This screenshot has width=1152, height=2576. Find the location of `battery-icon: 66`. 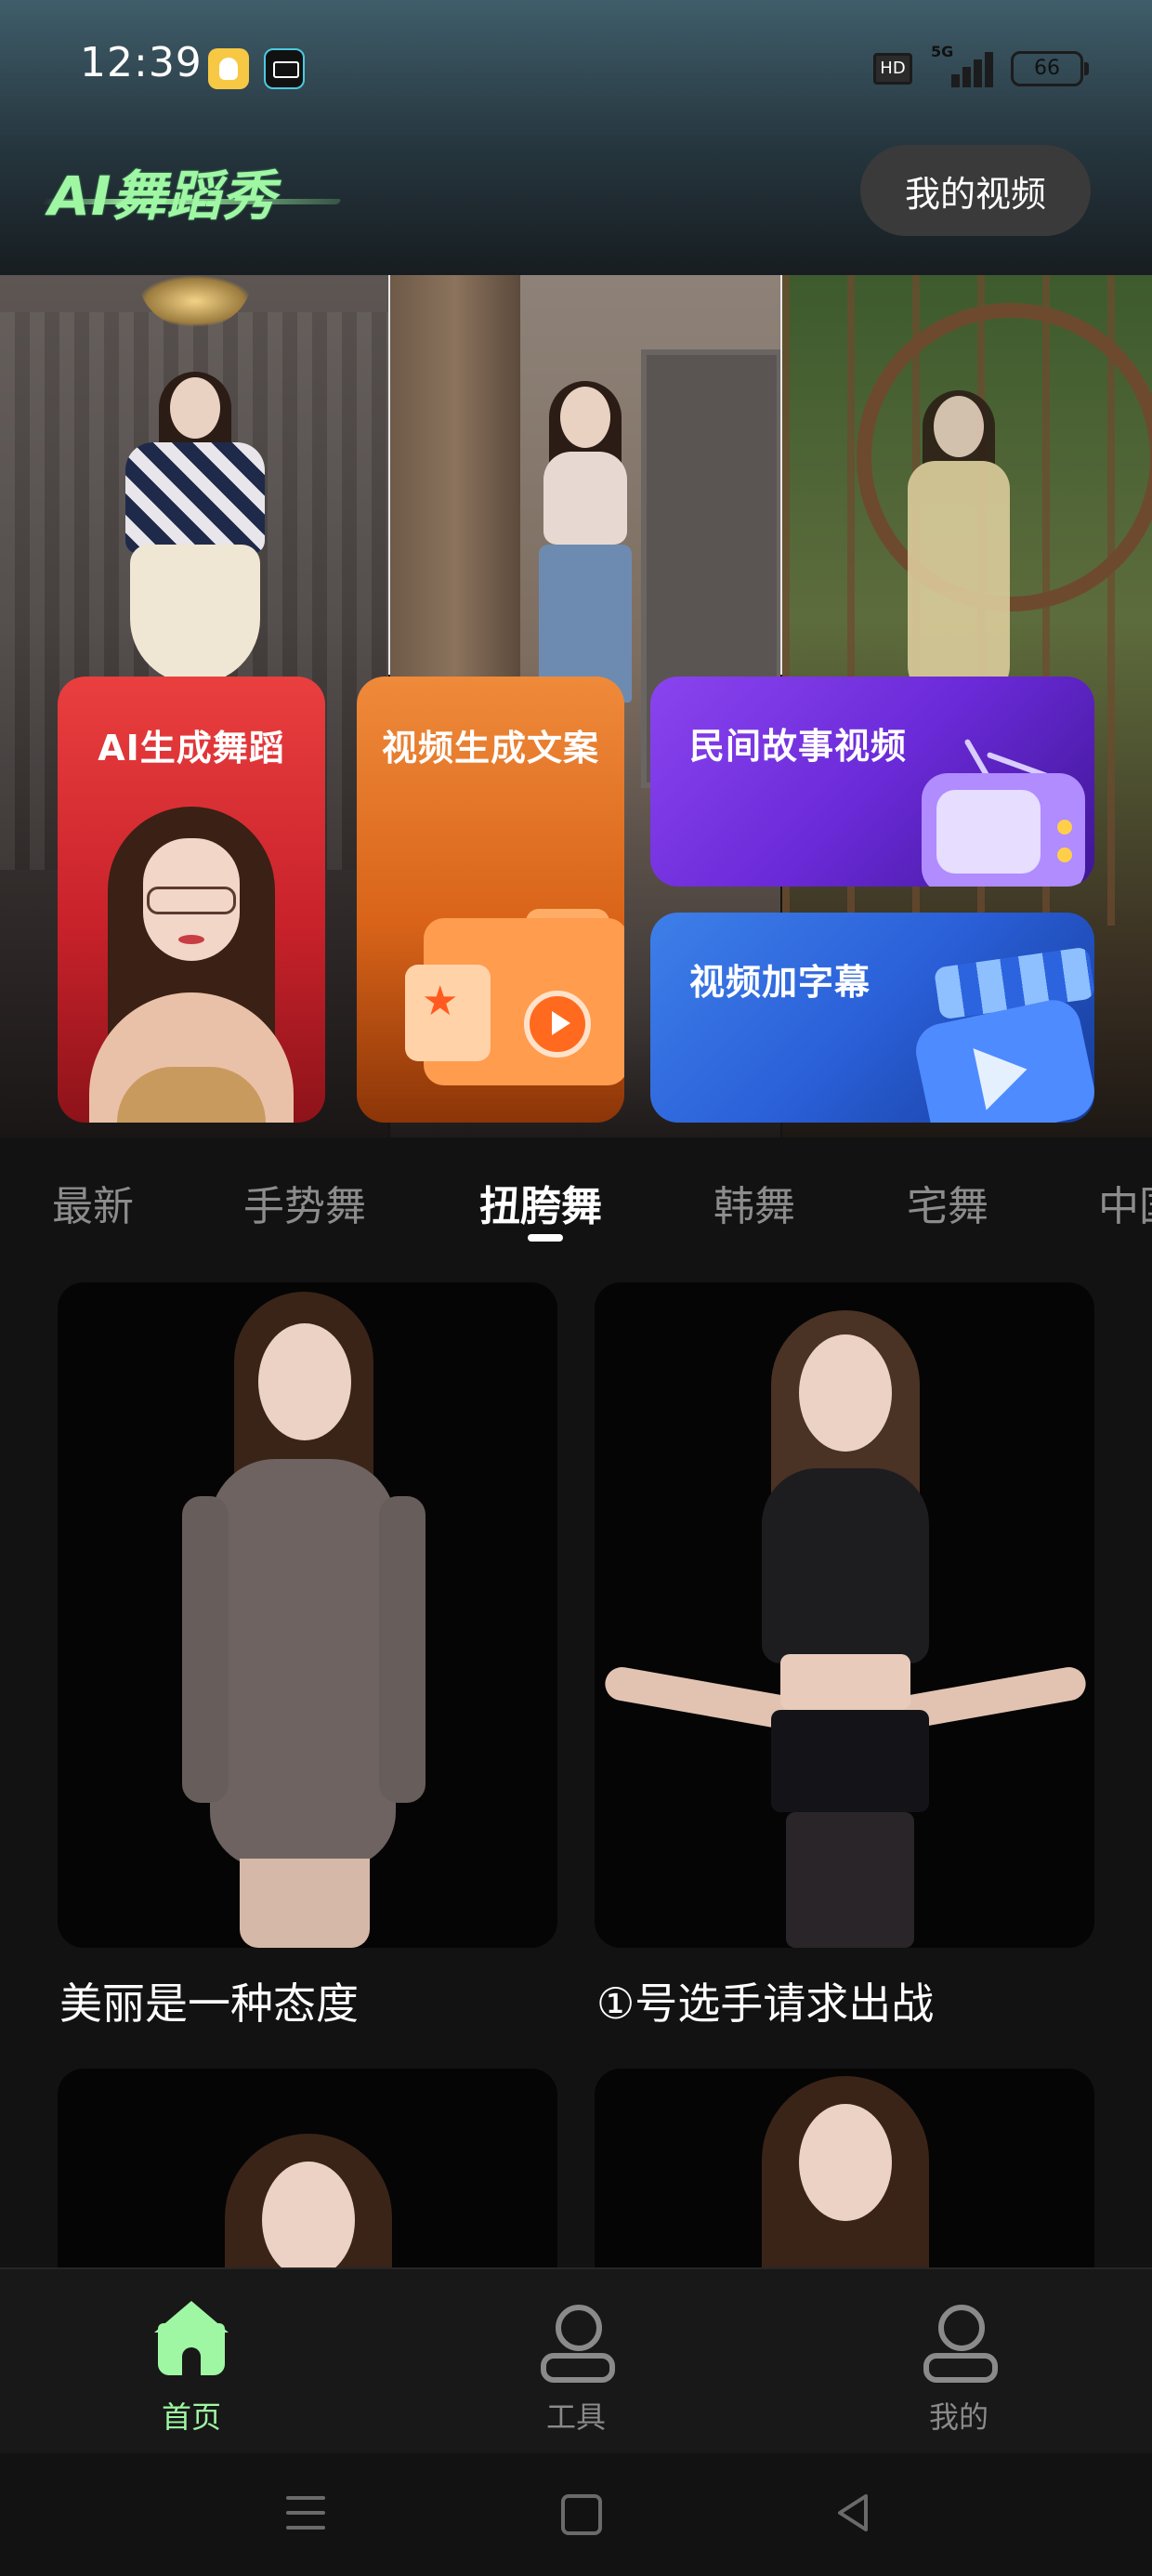

battery-icon: 66 is located at coordinates (1050, 68).